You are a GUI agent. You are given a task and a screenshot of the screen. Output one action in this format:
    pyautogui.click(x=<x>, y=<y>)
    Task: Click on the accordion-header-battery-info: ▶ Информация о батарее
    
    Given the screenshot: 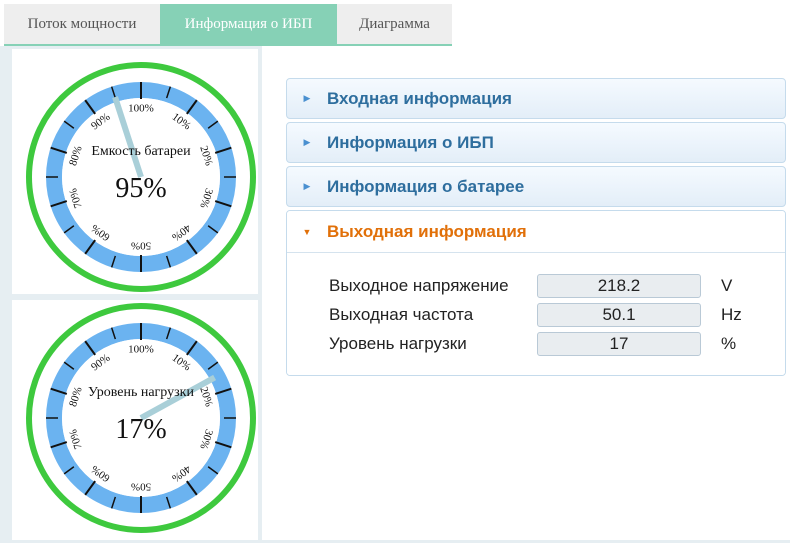 What is the action you would take?
    pyautogui.click(x=536, y=186)
    